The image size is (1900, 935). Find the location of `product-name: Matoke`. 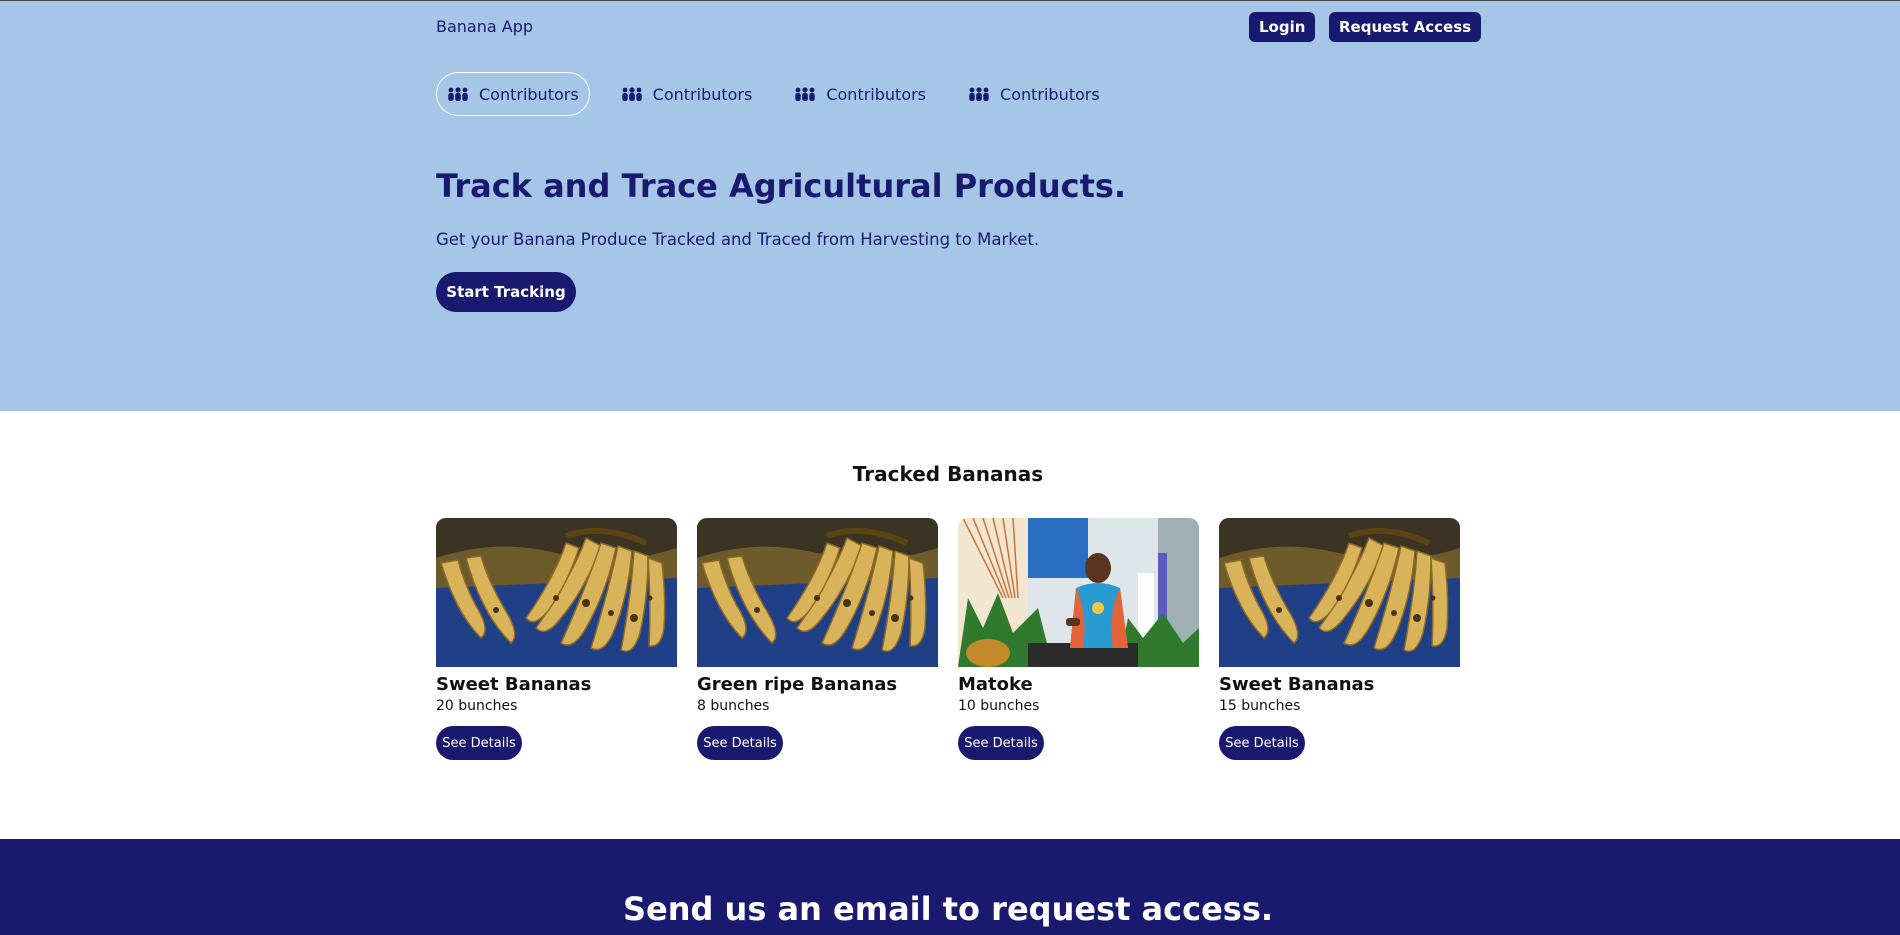

product-name: Matoke is located at coordinates (995, 684).